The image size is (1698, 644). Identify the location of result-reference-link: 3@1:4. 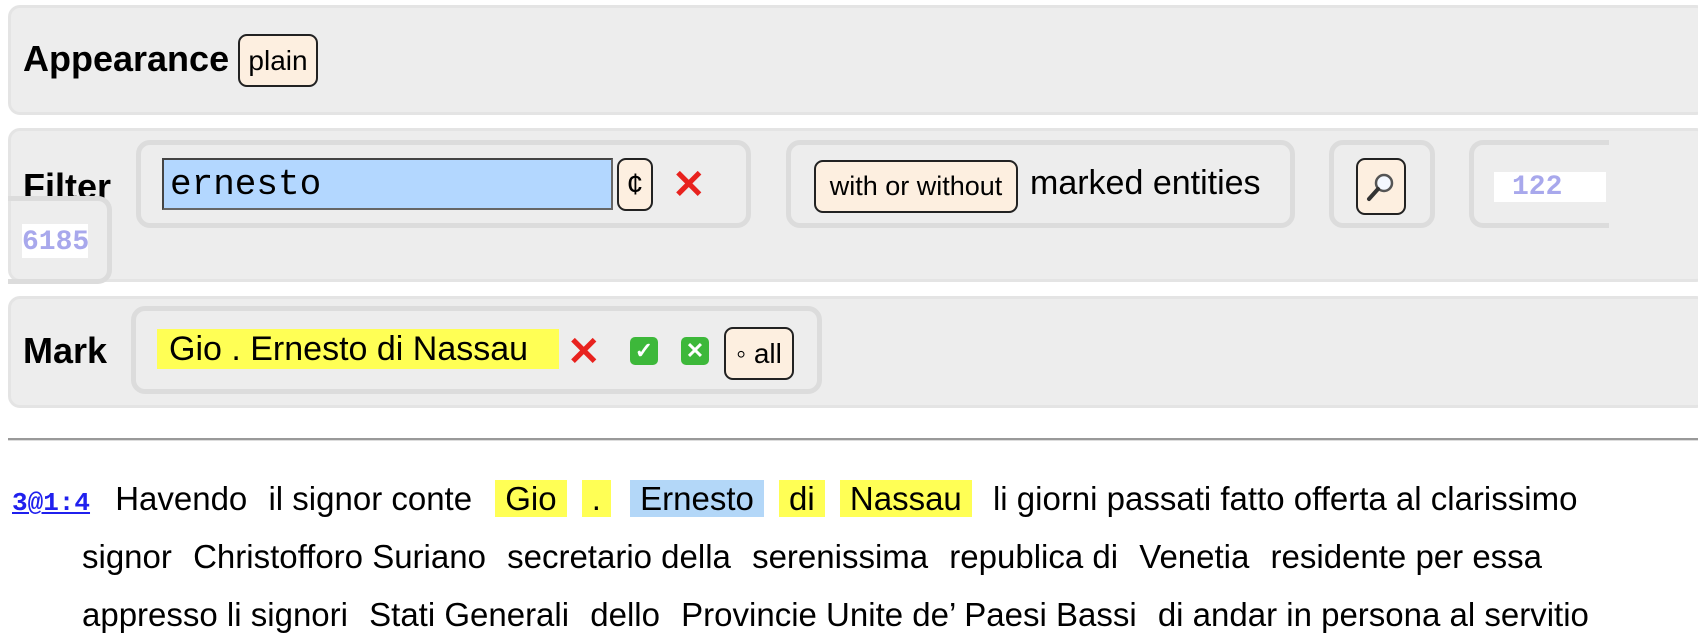
(51, 503).